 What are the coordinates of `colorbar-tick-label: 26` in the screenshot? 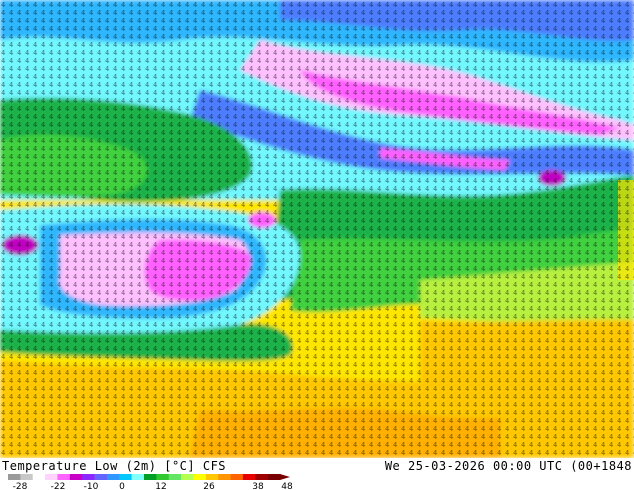 It's located at (209, 486).